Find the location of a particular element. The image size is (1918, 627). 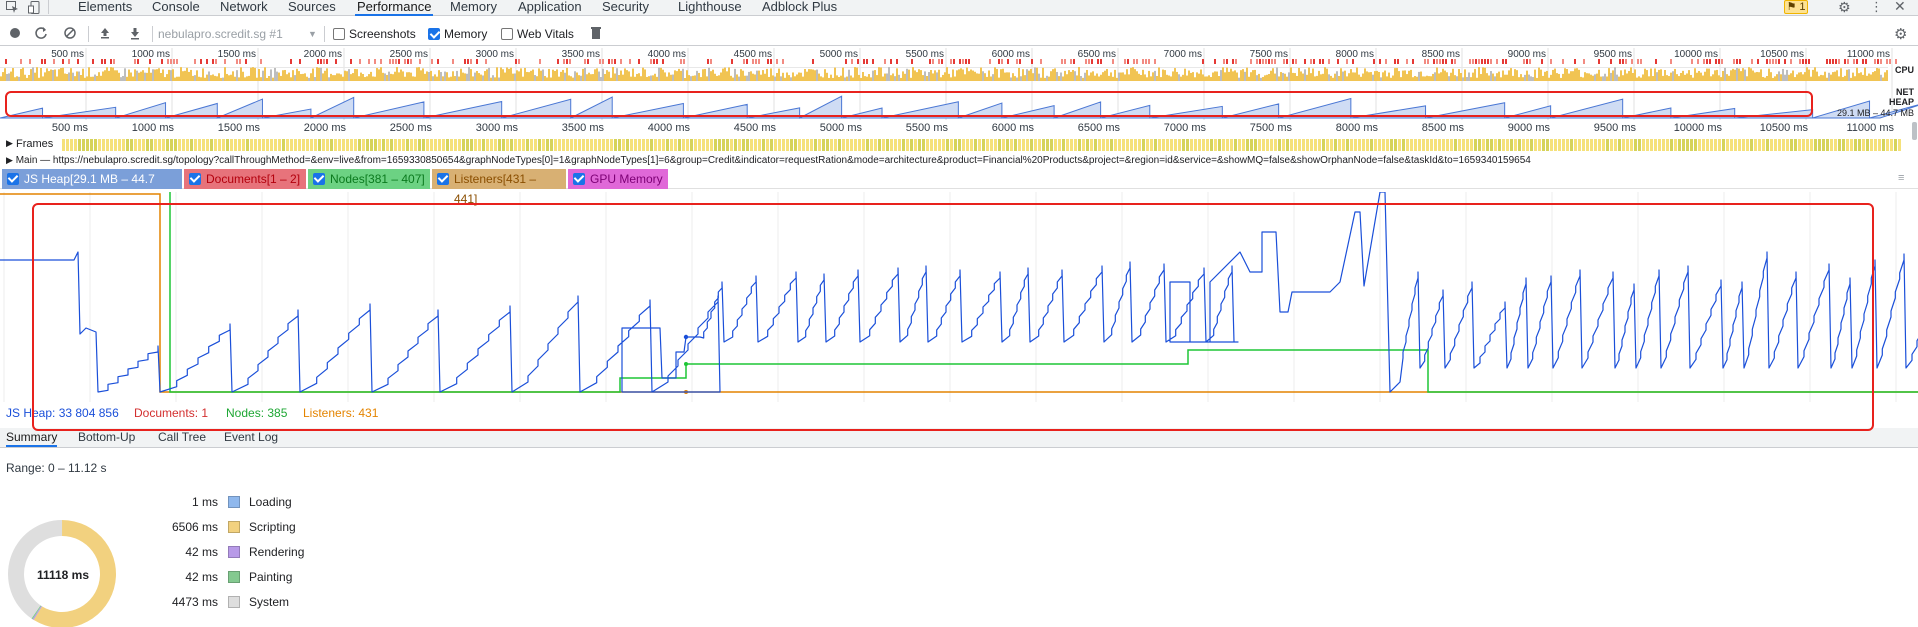

download-icon is located at coordinates (136, 34).